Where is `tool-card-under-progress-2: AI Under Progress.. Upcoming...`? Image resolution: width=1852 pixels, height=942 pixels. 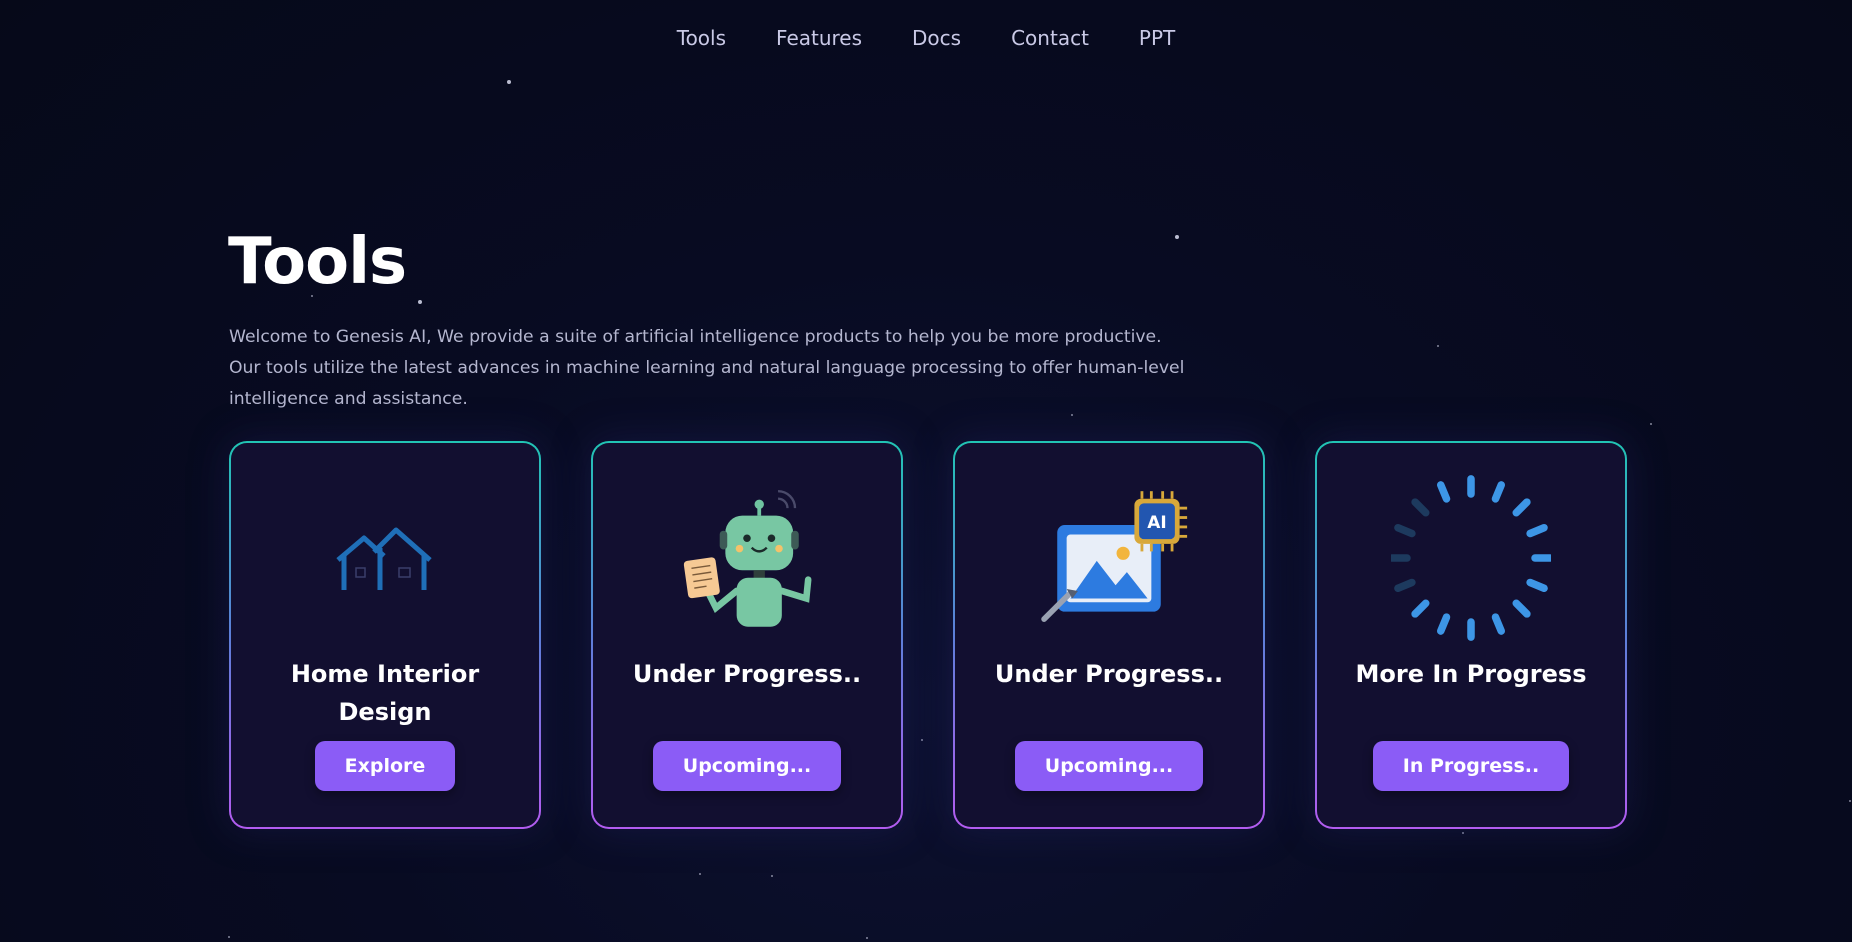
tool-card-under-progress-2: AI Under Progress.. Upcoming... is located at coordinates (1109, 635).